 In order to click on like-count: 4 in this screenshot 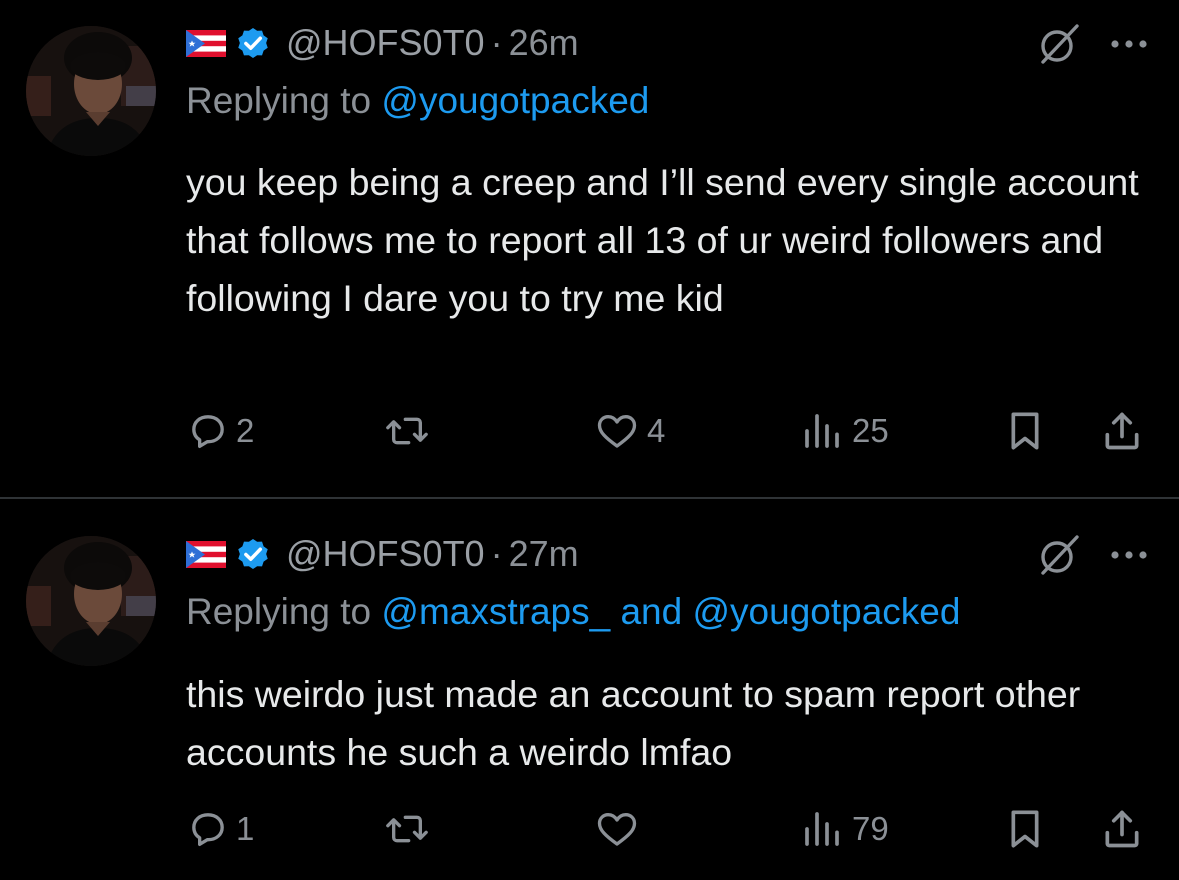, I will do `click(656, 430)`.